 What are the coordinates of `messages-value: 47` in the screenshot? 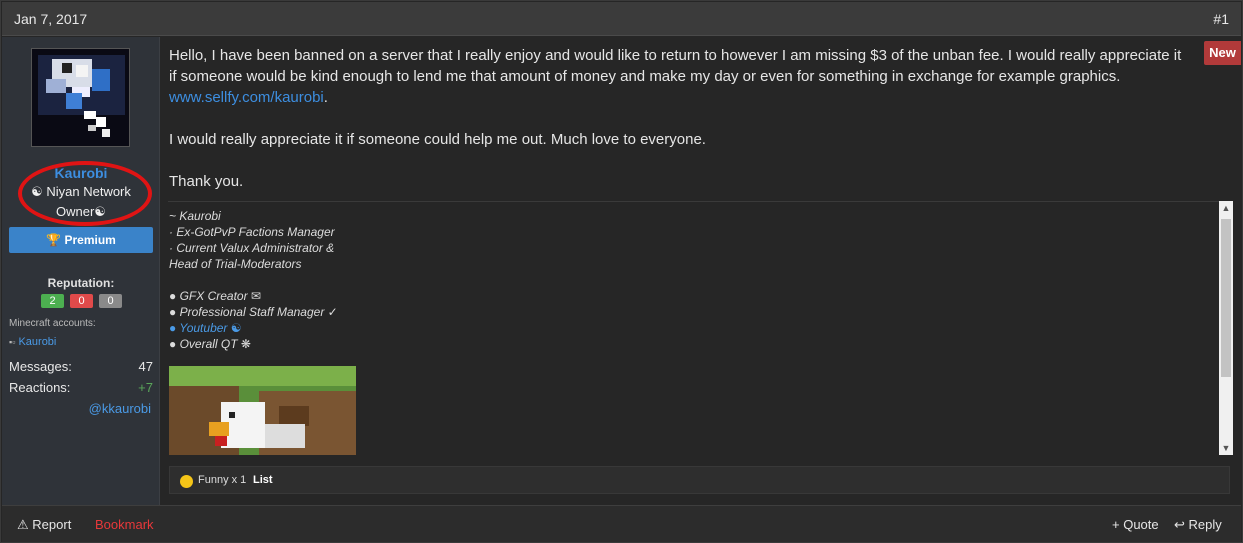 It's located at (145, 366).